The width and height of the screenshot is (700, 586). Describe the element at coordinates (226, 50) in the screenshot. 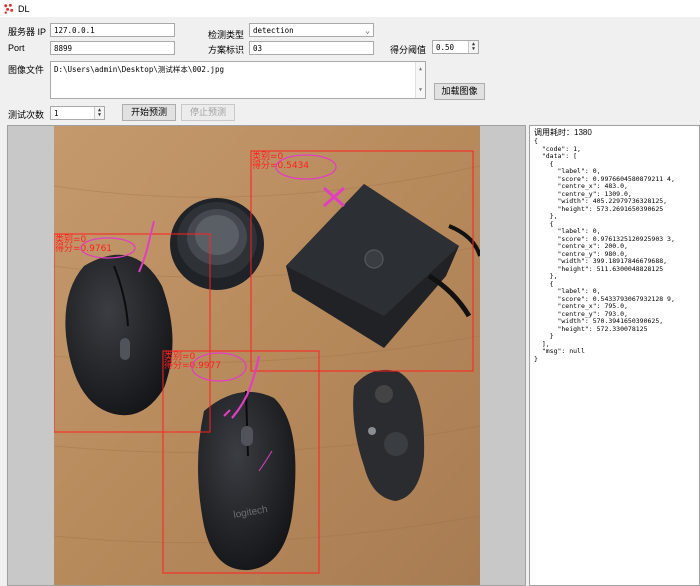

I see `scheme-label: 方案标识` at that location.